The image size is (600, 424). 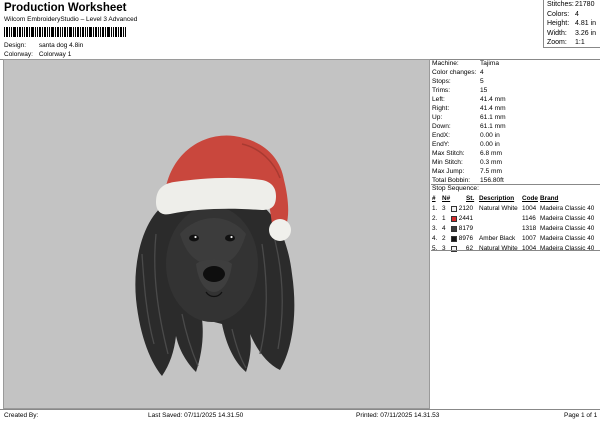 I want to click on barcode, so click(x=65, y=32).